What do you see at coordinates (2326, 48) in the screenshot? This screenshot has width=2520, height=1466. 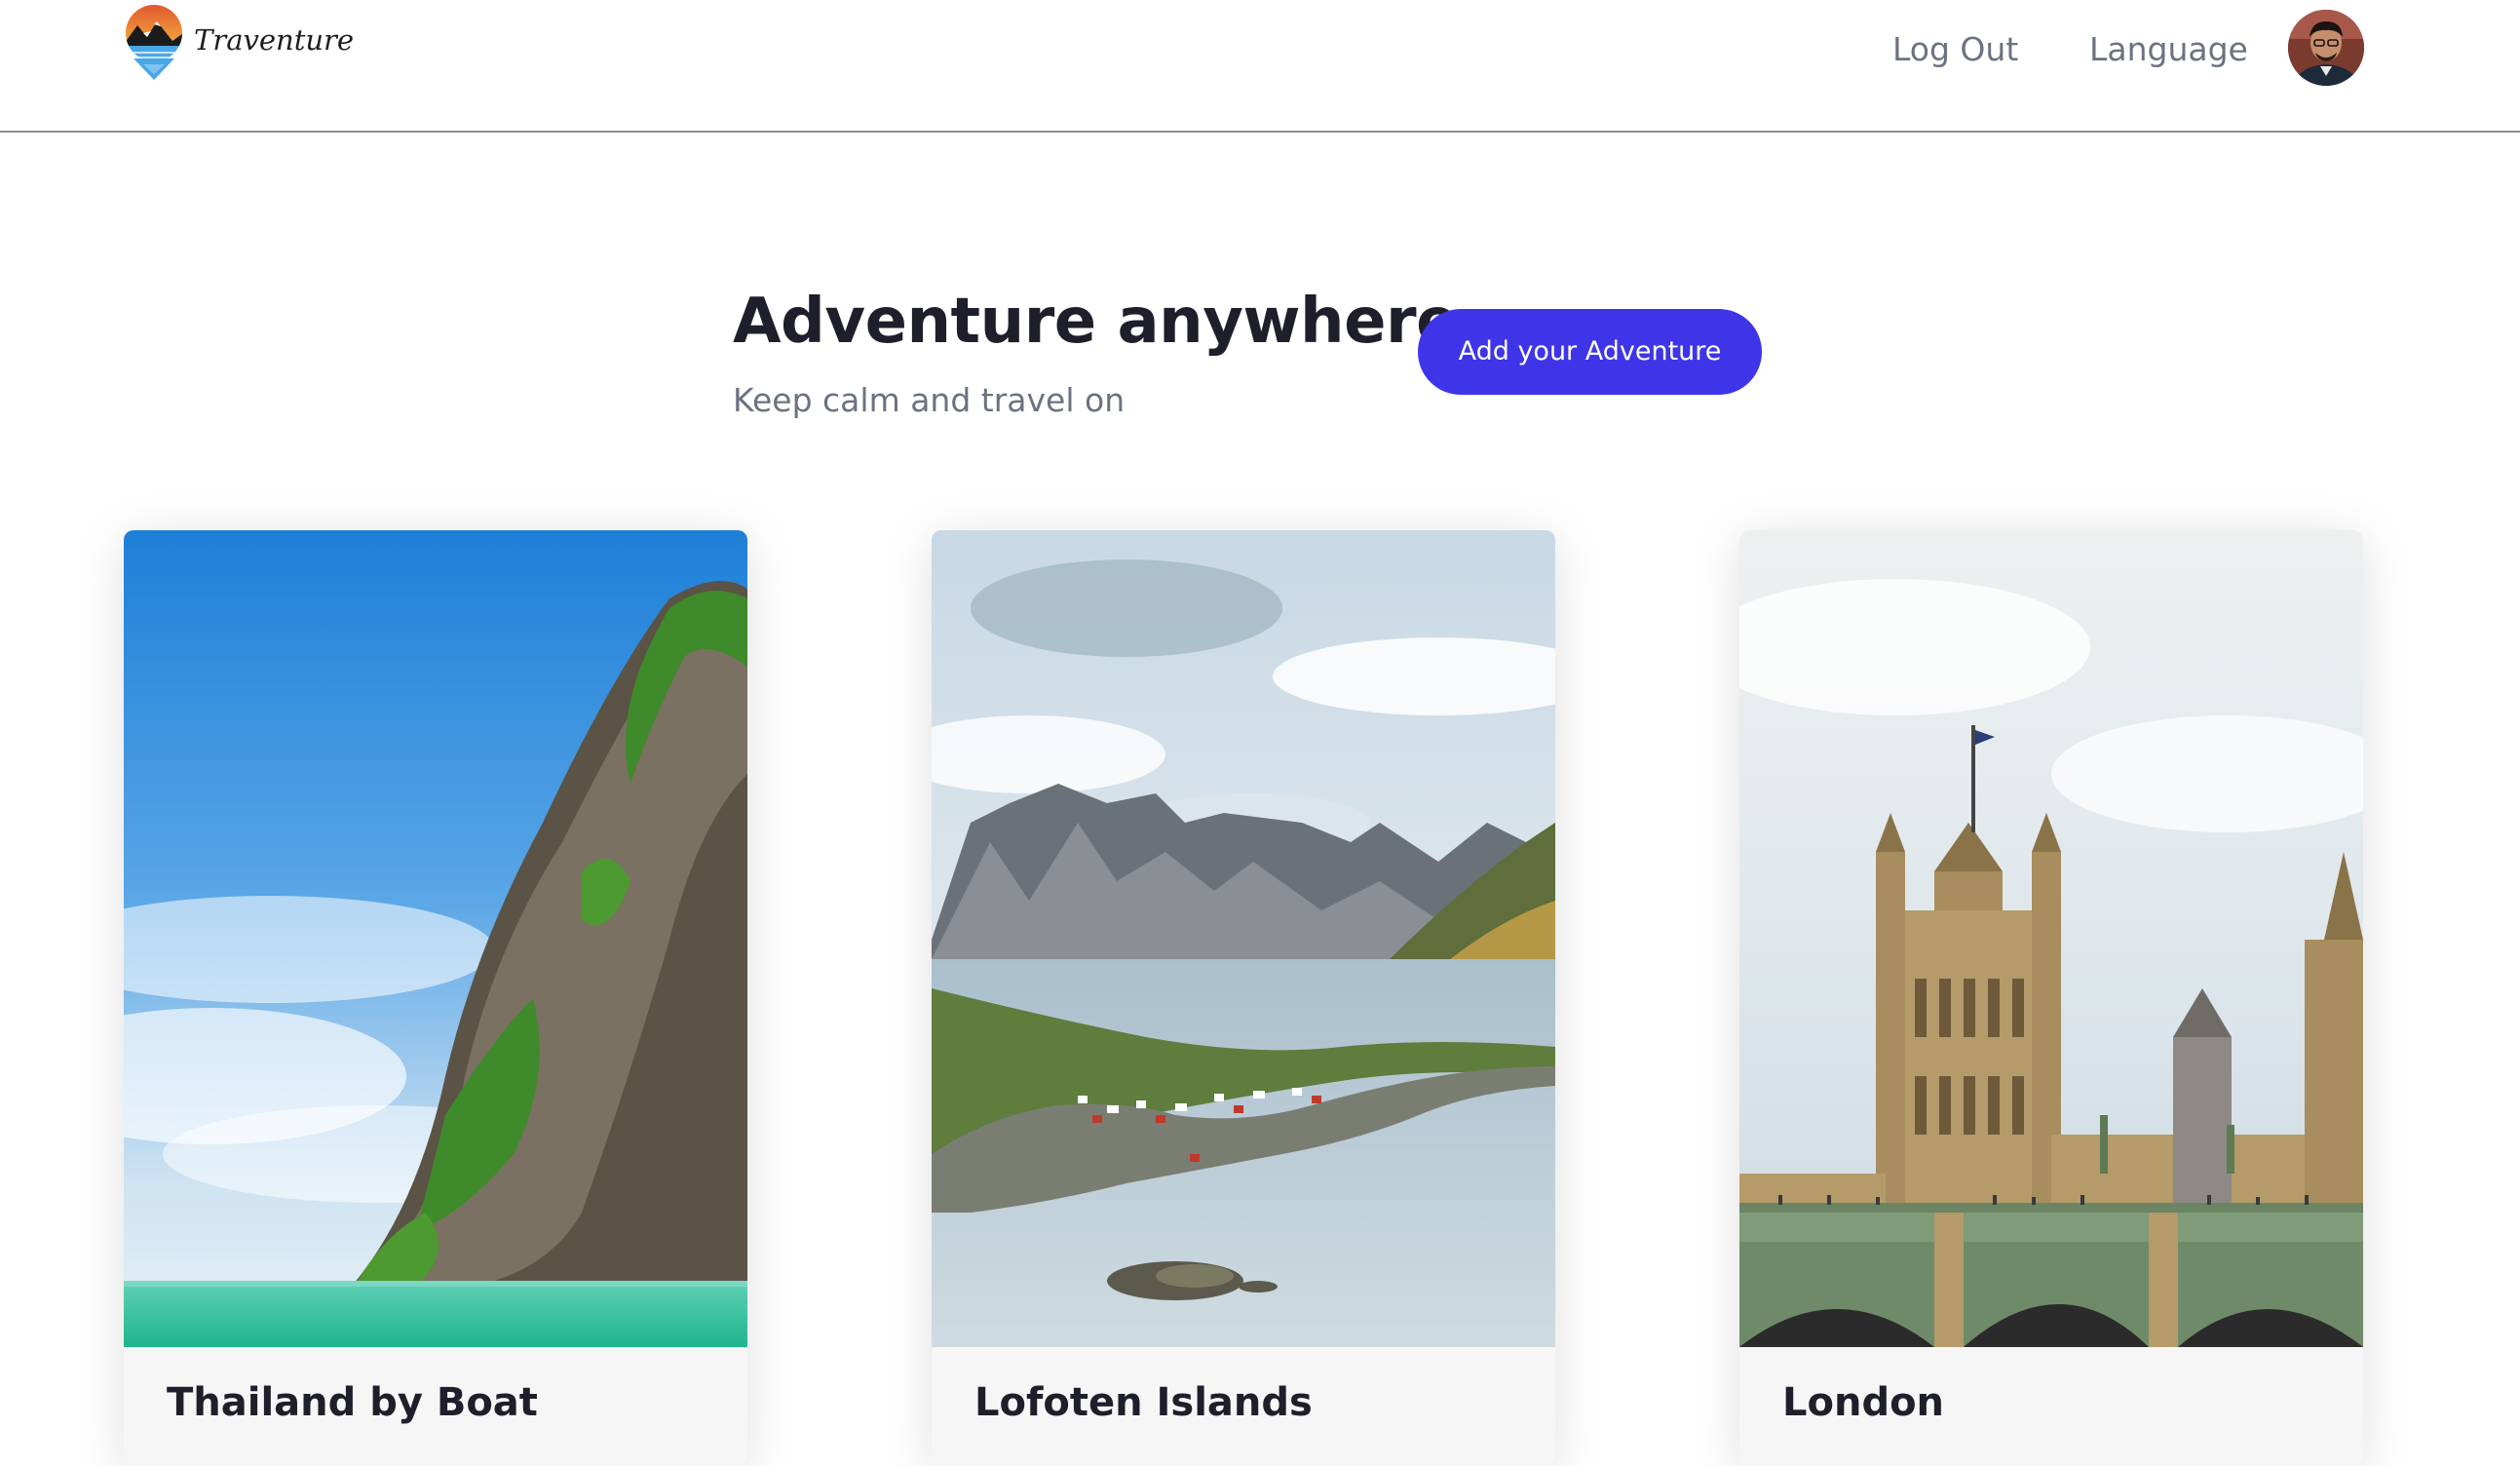 I see `user-avatar` at bounding box center [2326, 48].